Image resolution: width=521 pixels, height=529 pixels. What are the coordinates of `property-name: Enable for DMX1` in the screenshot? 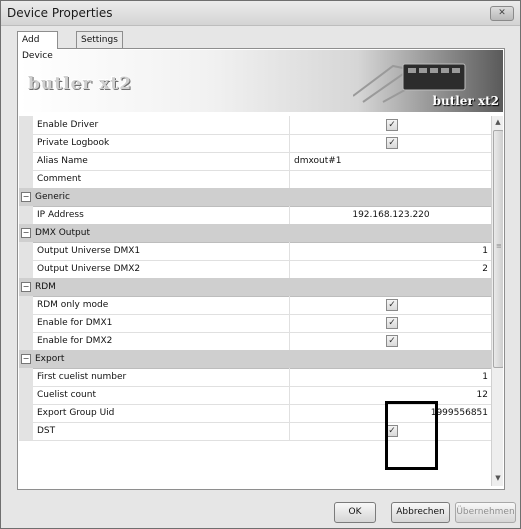 It's located at (161, 323).